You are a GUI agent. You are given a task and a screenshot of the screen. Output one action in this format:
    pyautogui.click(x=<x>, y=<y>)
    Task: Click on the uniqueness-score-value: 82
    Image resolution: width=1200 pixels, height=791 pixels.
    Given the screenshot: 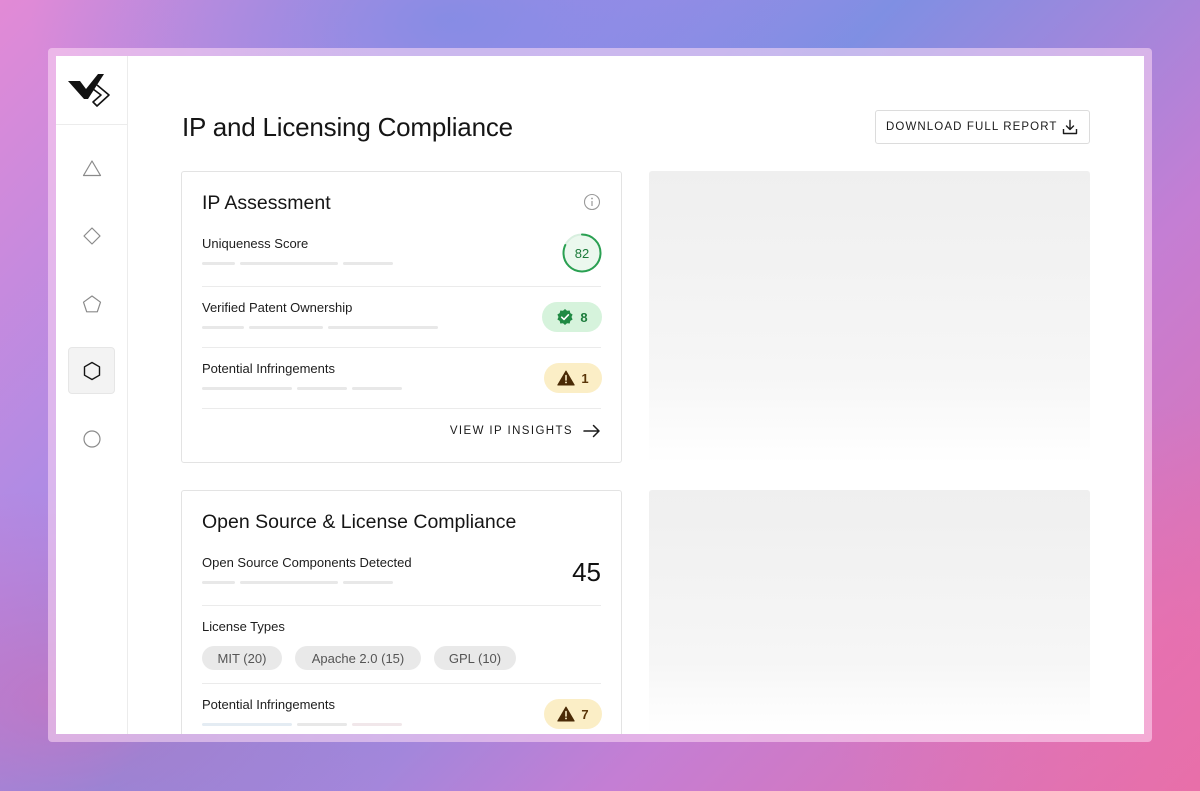 What is the action you would take?
    pyautogui.click(x=582, y=253)
    